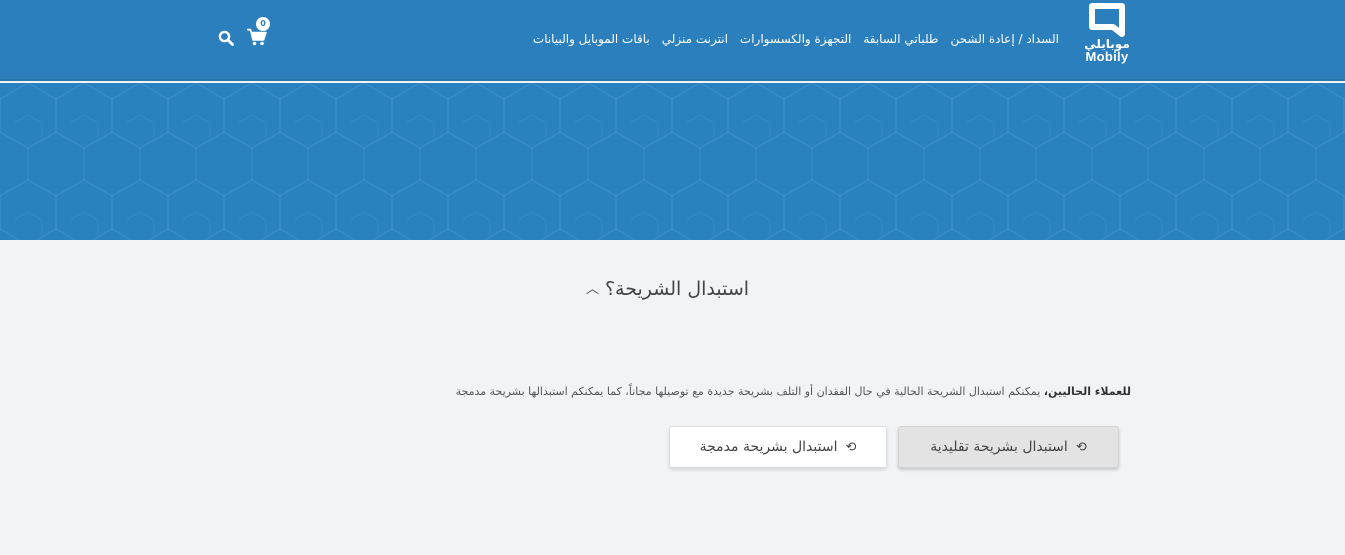 The height and width of the screenshot is (555, 1345). I want to click on nav-item-home-internet: انترنت منزلي, so click(695, 39).